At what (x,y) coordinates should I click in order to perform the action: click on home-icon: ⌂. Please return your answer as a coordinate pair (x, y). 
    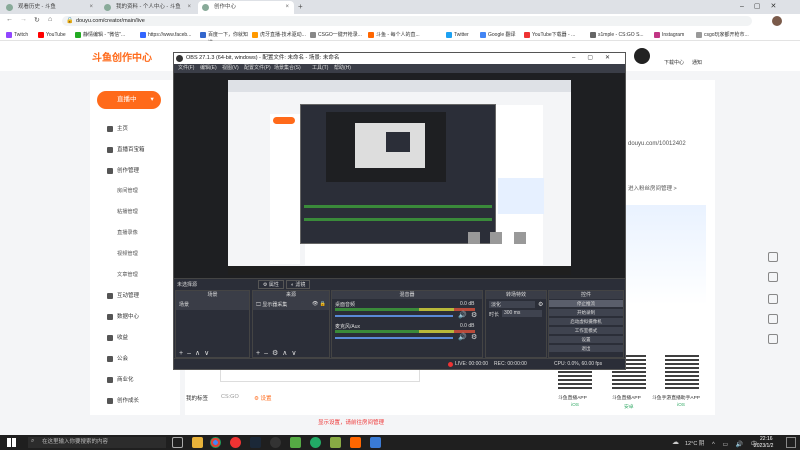
    Looking at the image, I should click on (50, 19).